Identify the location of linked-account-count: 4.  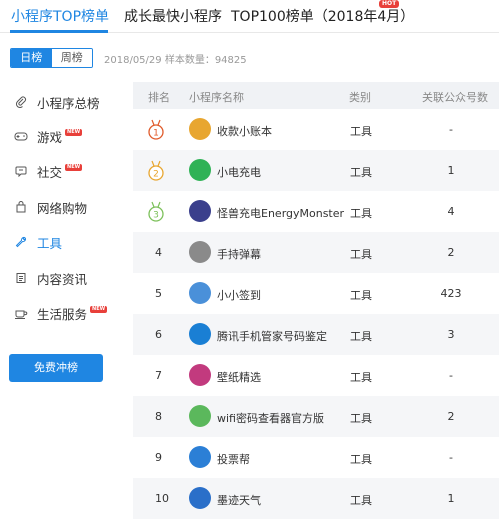
(451, 211).